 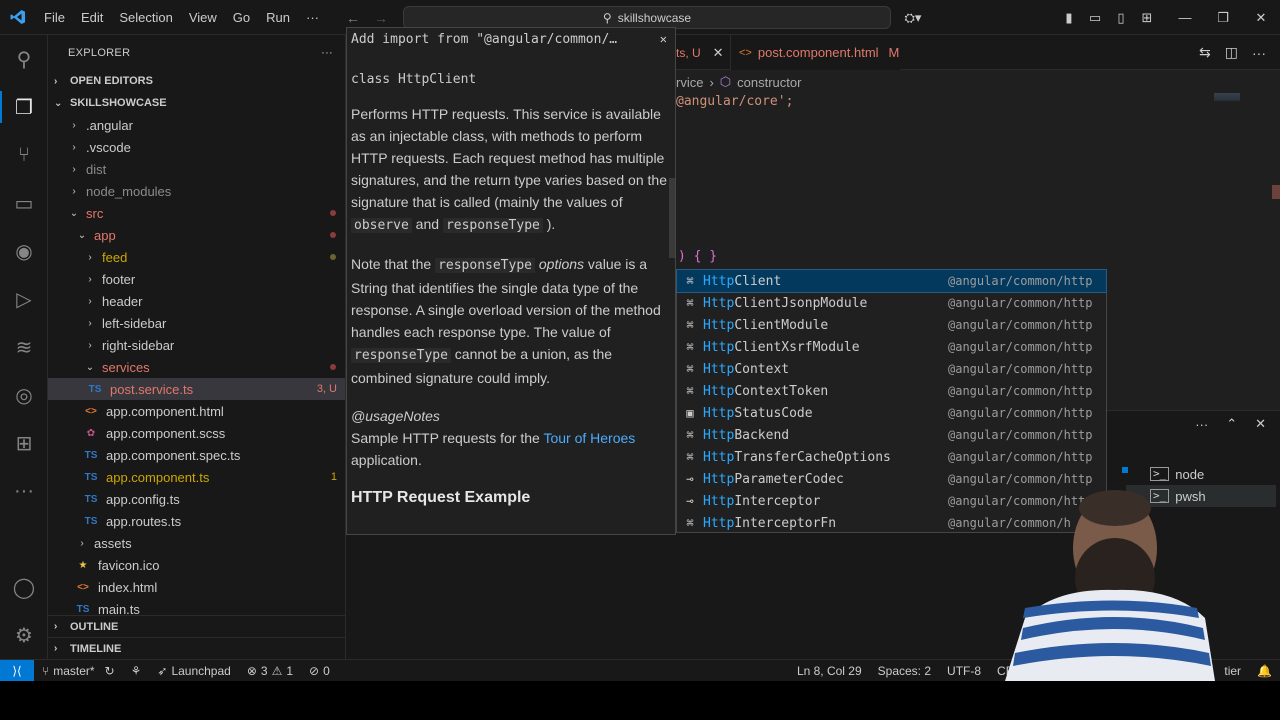 What do you see at coordinates (196, 499) in the screenshot?
I see `tree-file: TS app.config.ts` at bounding box center [196, 499].